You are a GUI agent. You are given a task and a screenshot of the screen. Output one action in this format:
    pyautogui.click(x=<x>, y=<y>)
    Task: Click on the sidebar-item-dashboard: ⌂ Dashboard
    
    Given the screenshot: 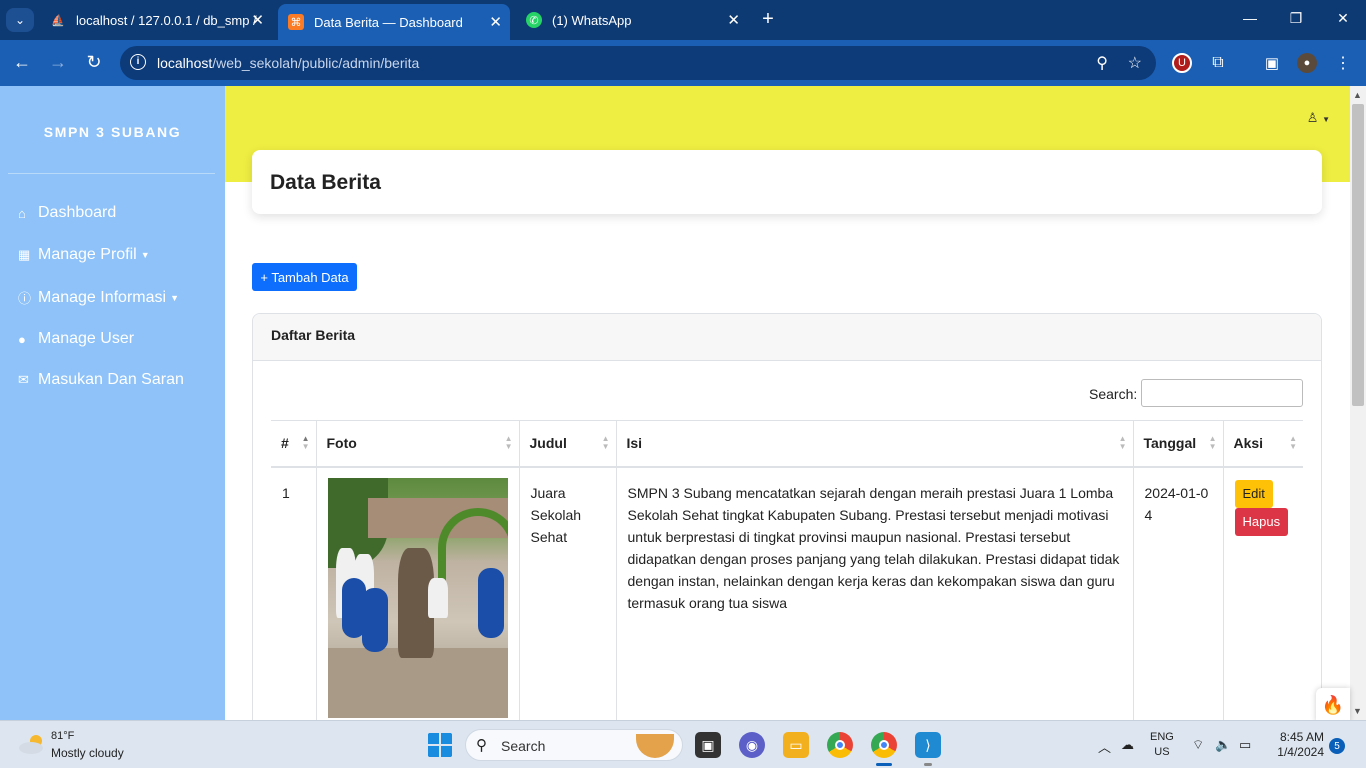 What is the action you would take?
    pyautogui.click(x=67, y=213)
    